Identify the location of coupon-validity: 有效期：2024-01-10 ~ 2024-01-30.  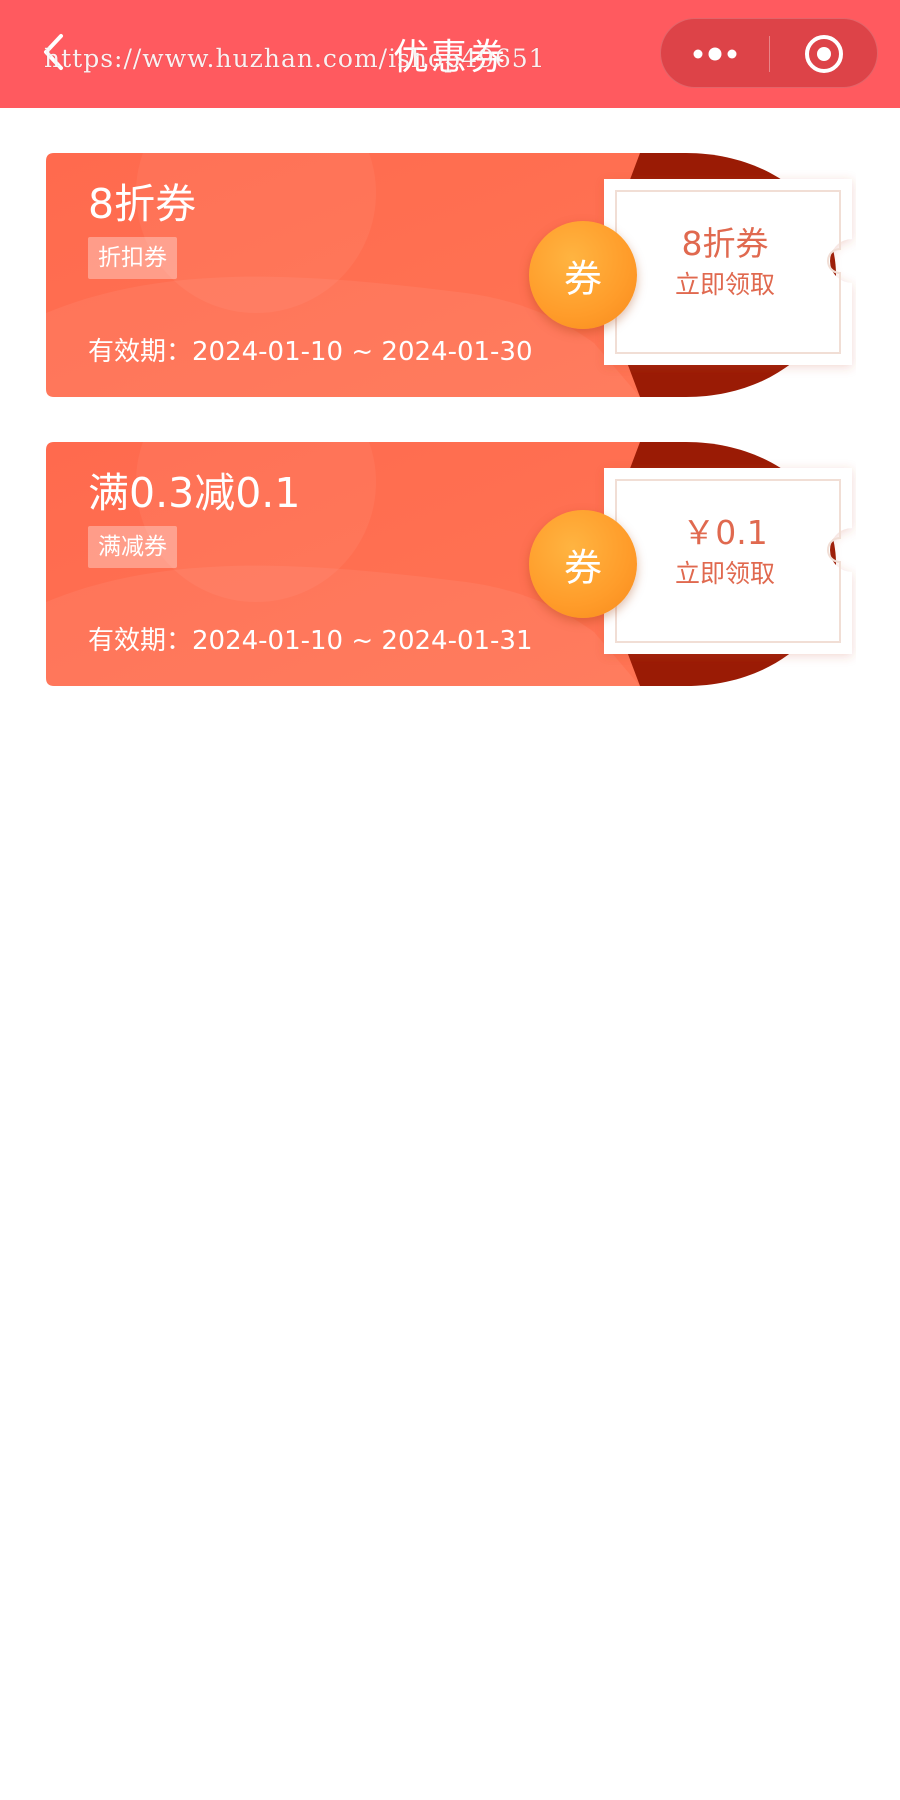
(310, 352).